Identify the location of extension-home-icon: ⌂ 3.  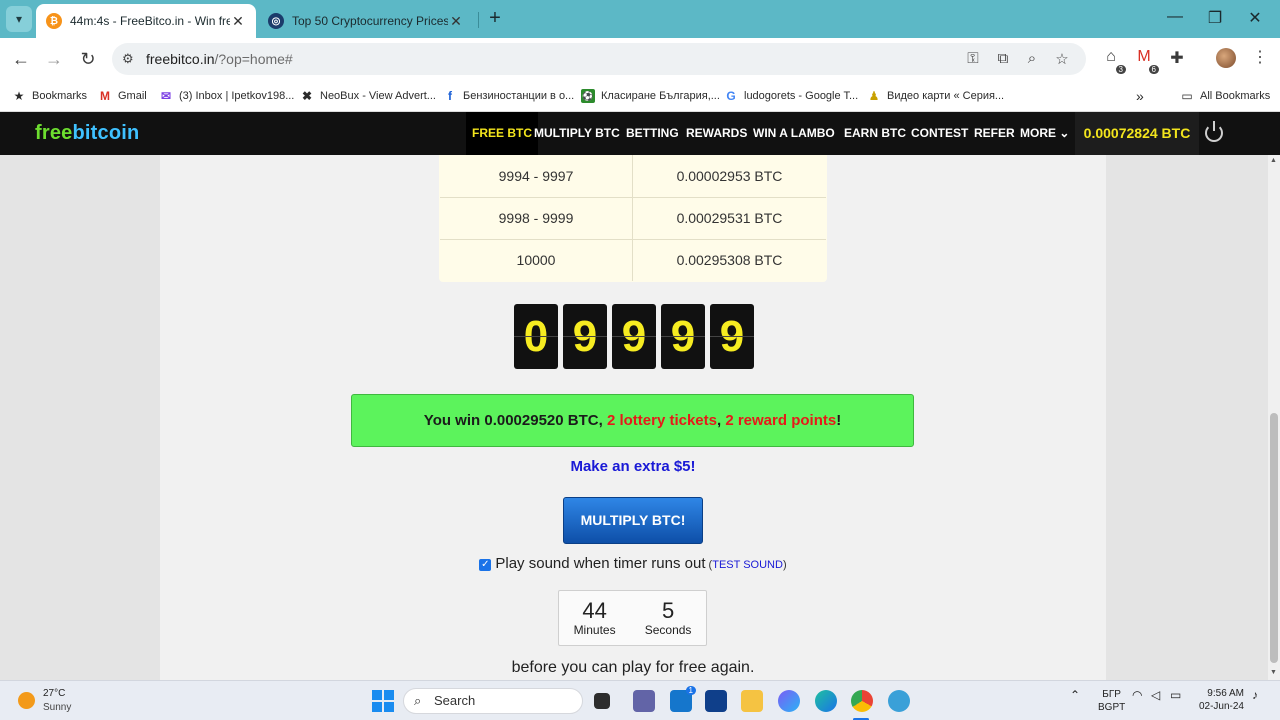
(1113, 61).